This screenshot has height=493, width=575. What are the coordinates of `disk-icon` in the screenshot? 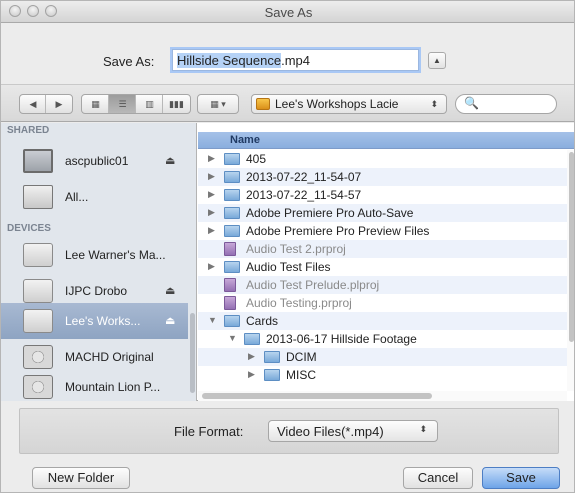 It's located at (38, 255).